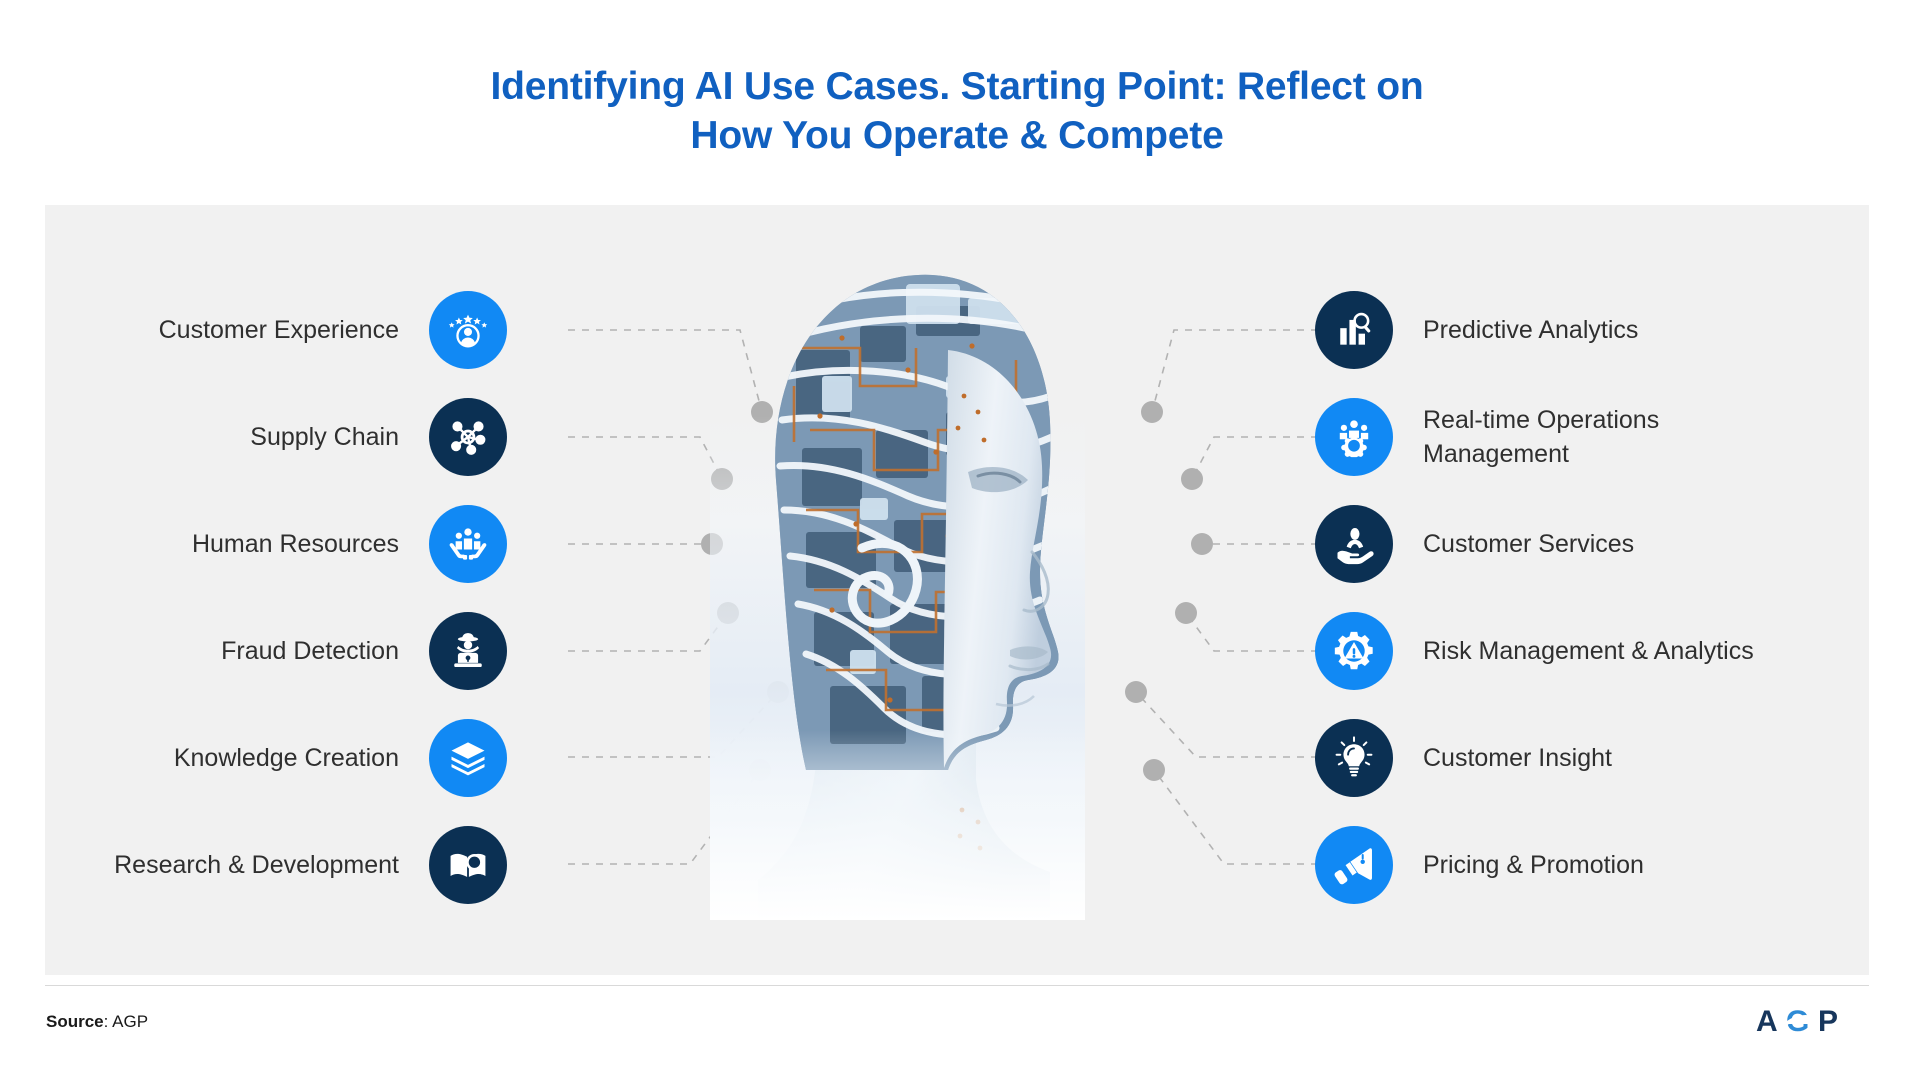 This screenshot has width=1914, height=1074. Describe the element at coordinates (1517, 758) in the screenshot. I see `use-case-label: Customer Insight` at that location.